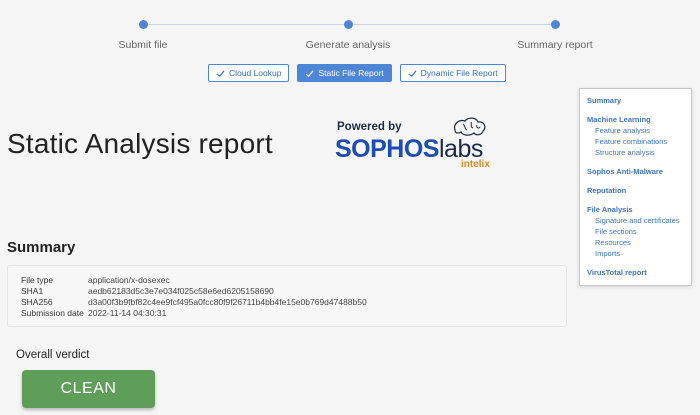  I want to click on nav-reputation: Reputation, so click(635, 190).